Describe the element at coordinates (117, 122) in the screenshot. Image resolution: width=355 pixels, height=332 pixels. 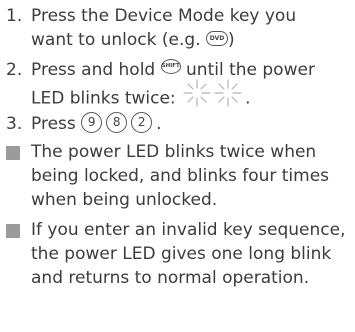
I see `key-8-icon: 8` at that location.